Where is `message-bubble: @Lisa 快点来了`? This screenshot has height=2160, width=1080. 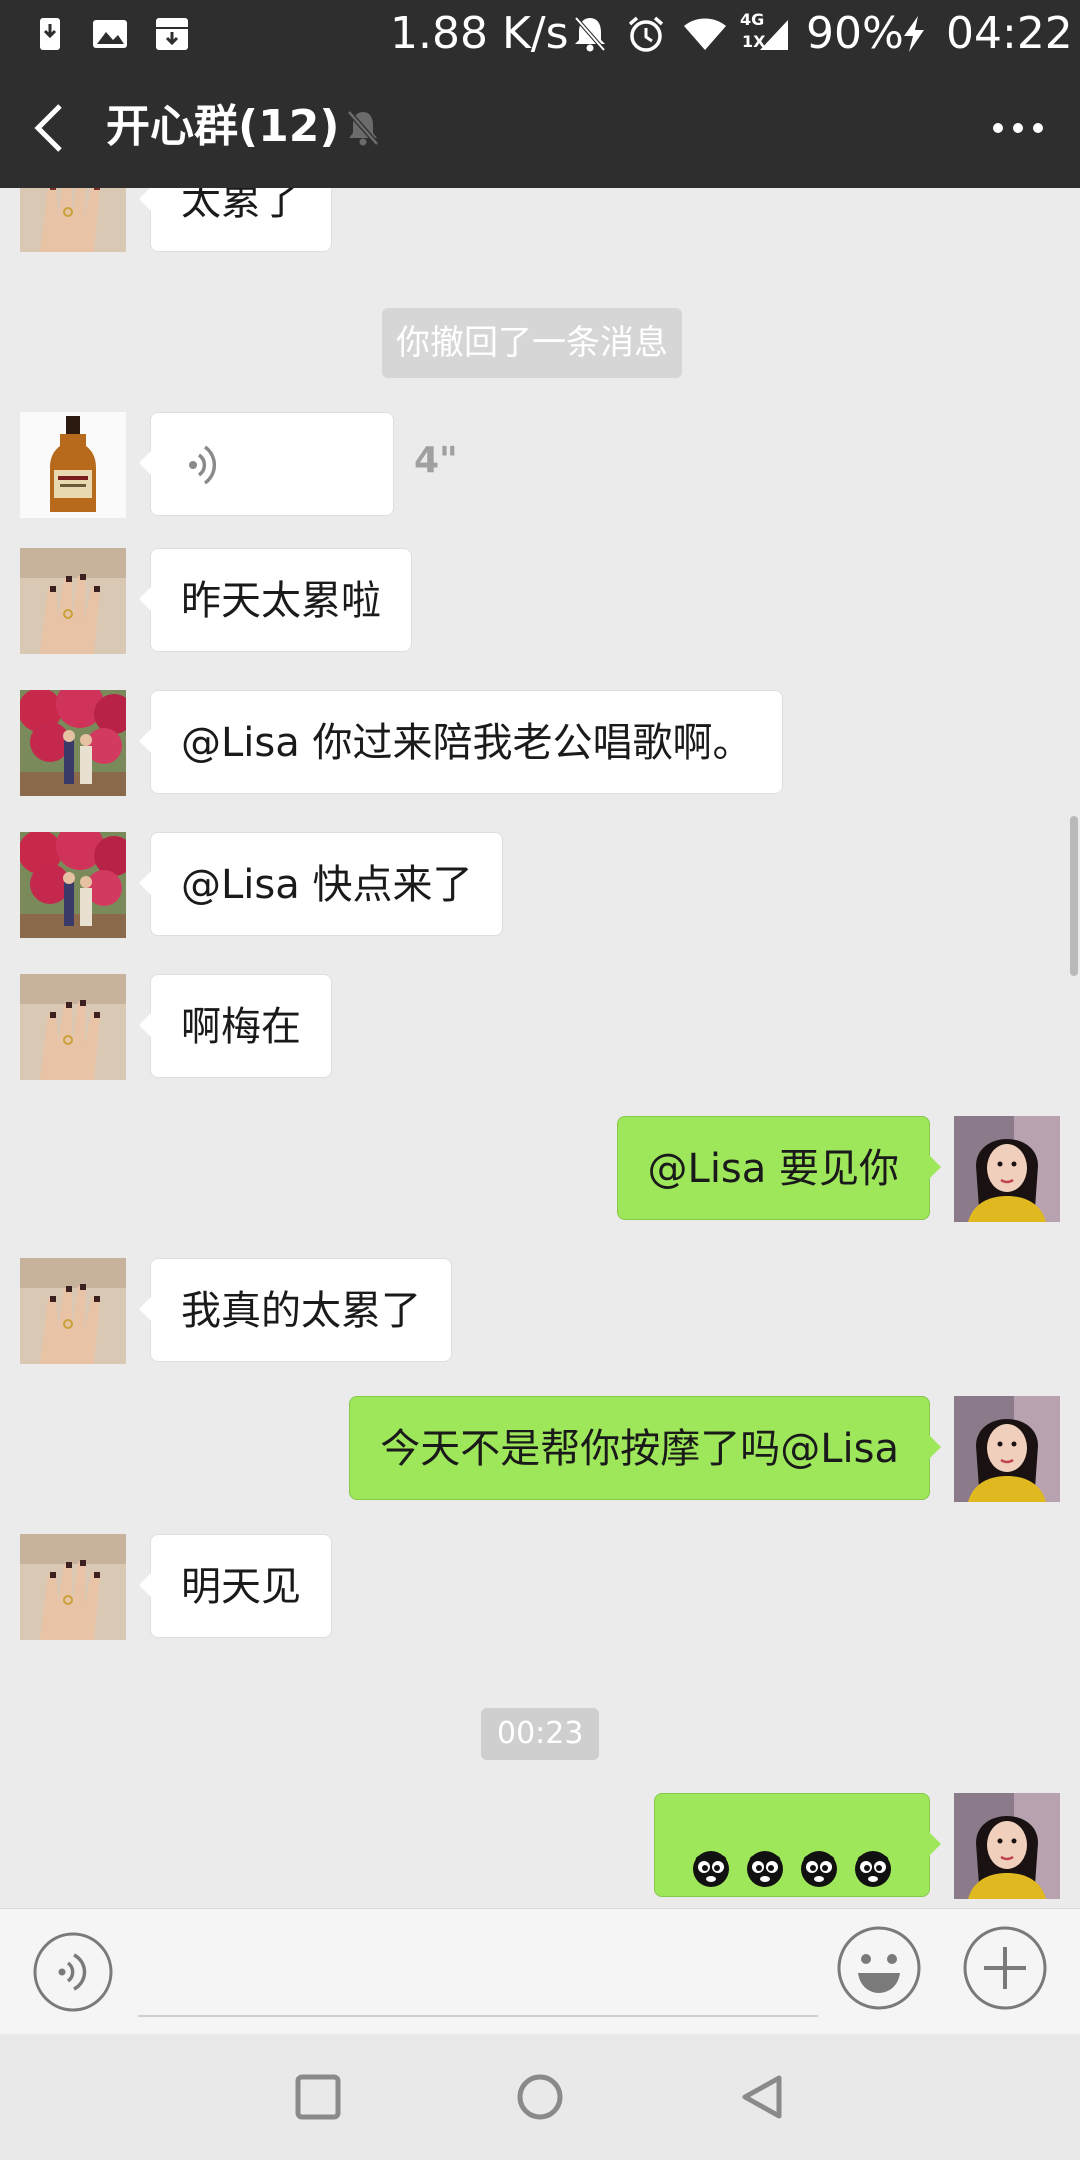
message-bubble: @Lisa 快点来了 is located at coordinates (321, 884).